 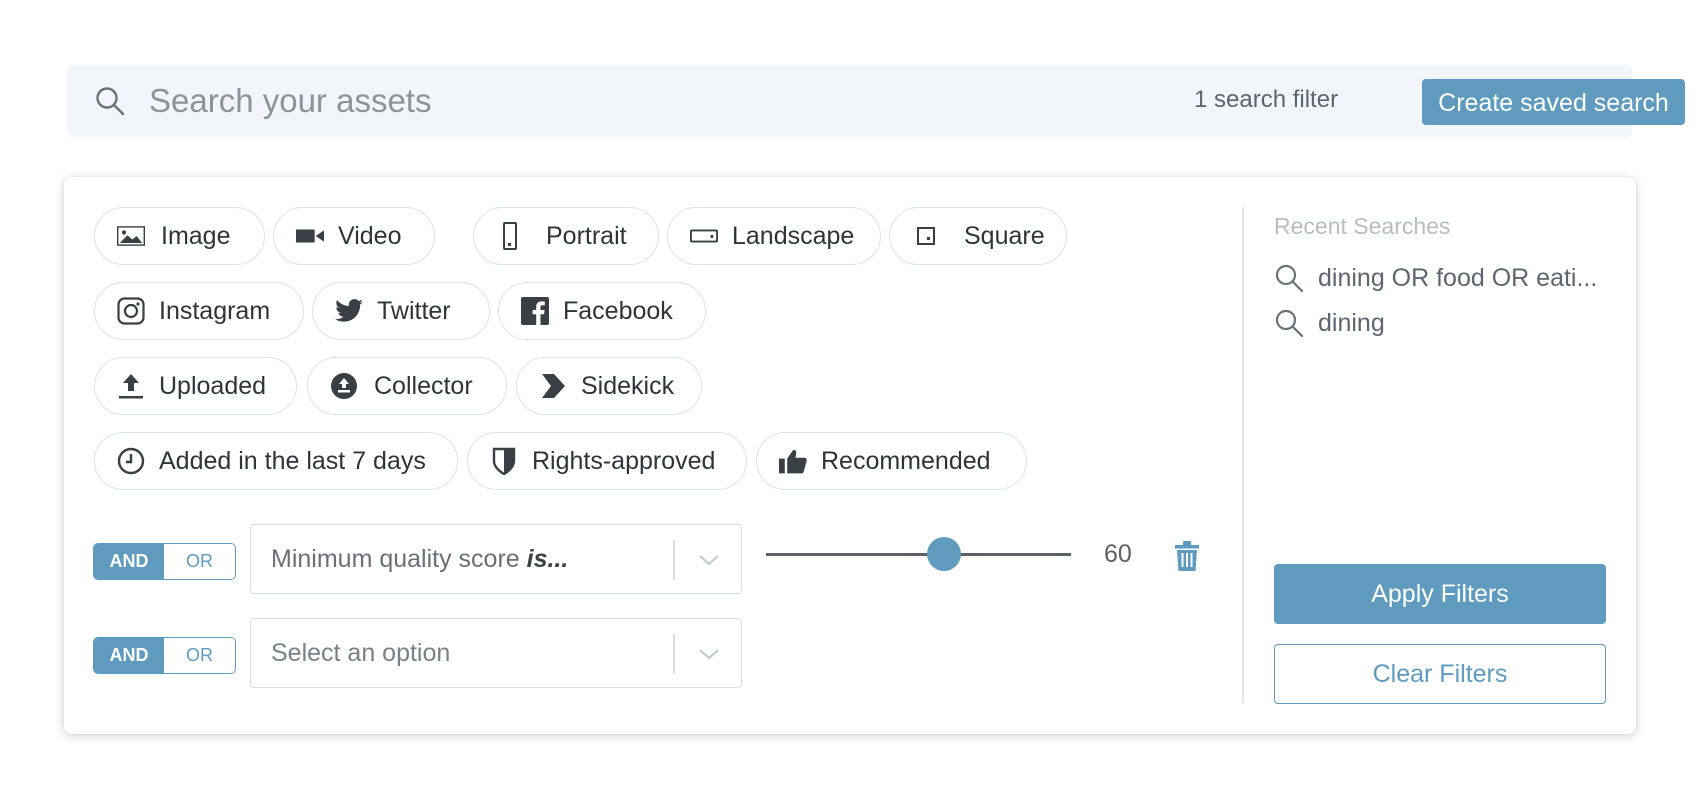 I want to click on chip-instagram: Instagram, so click(x=199, y=311).